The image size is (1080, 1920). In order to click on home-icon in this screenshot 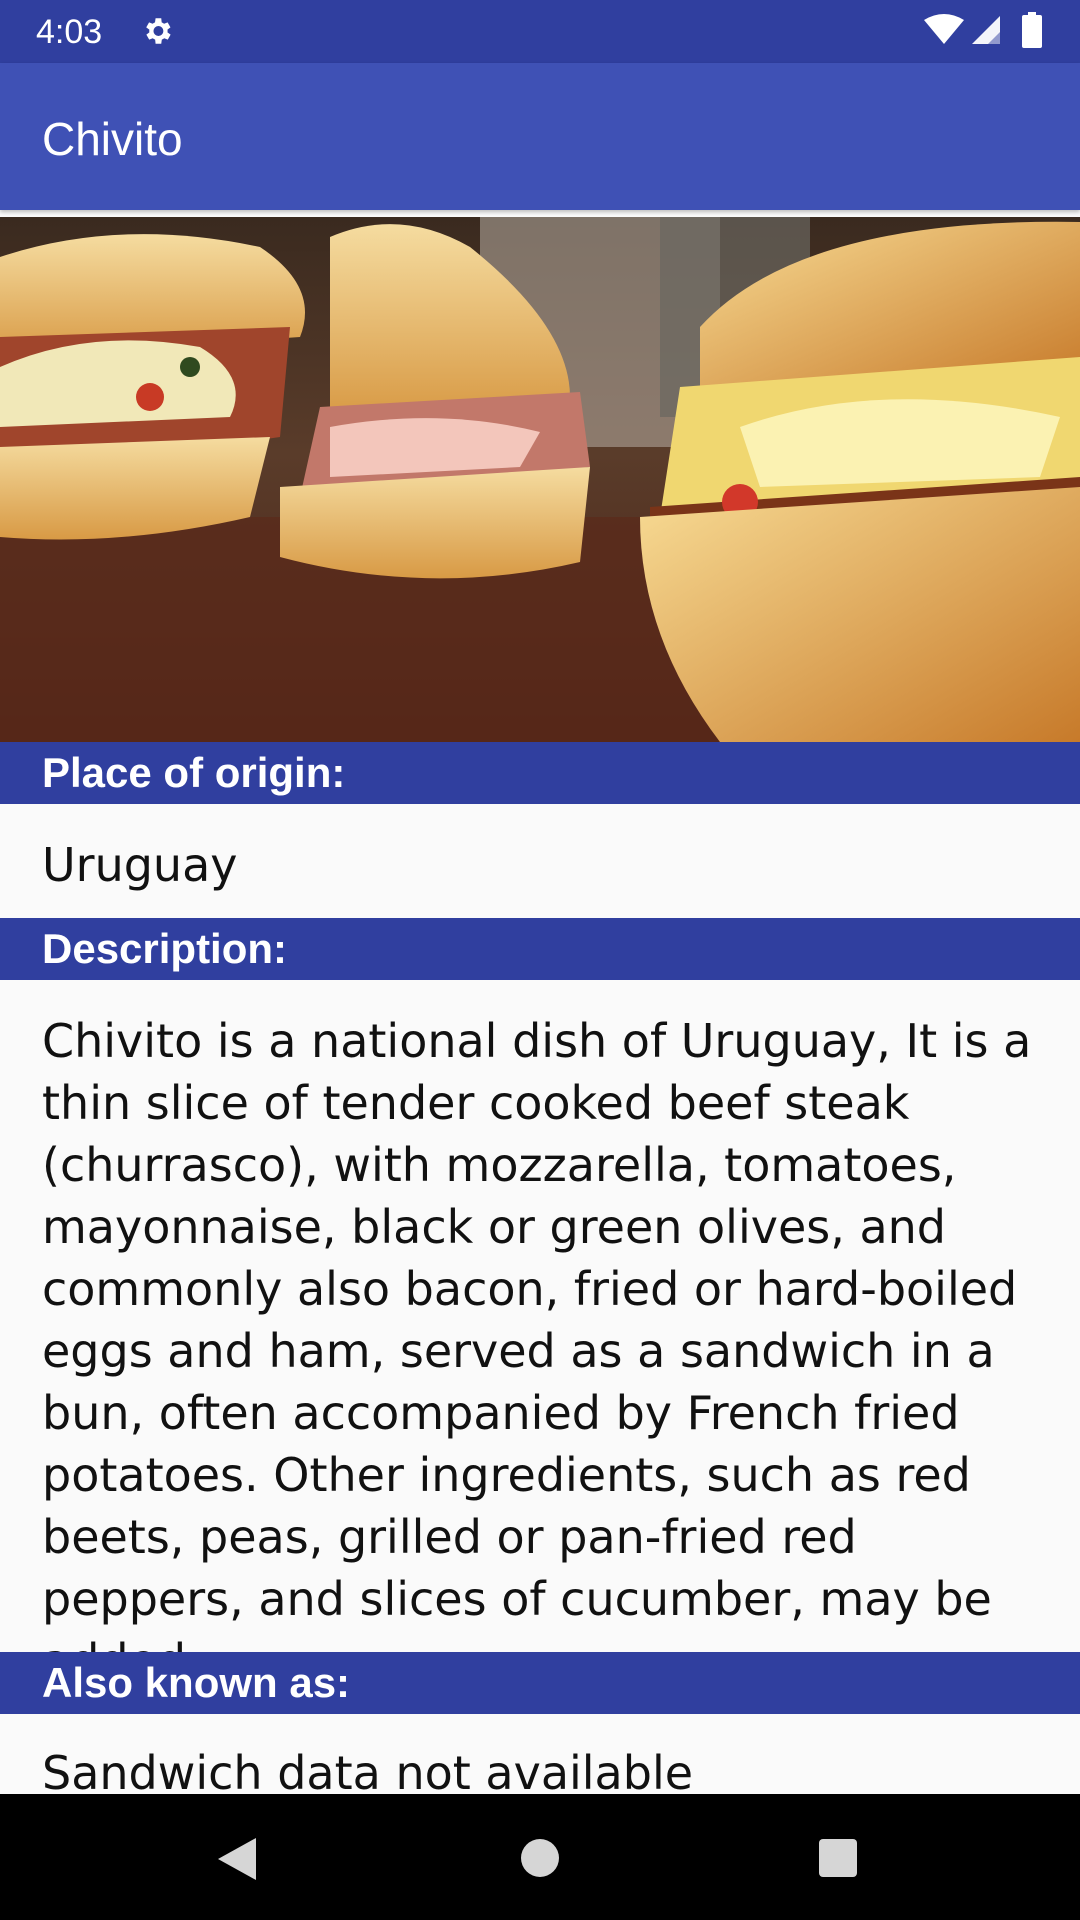, I will do `click(540, 1858)`.